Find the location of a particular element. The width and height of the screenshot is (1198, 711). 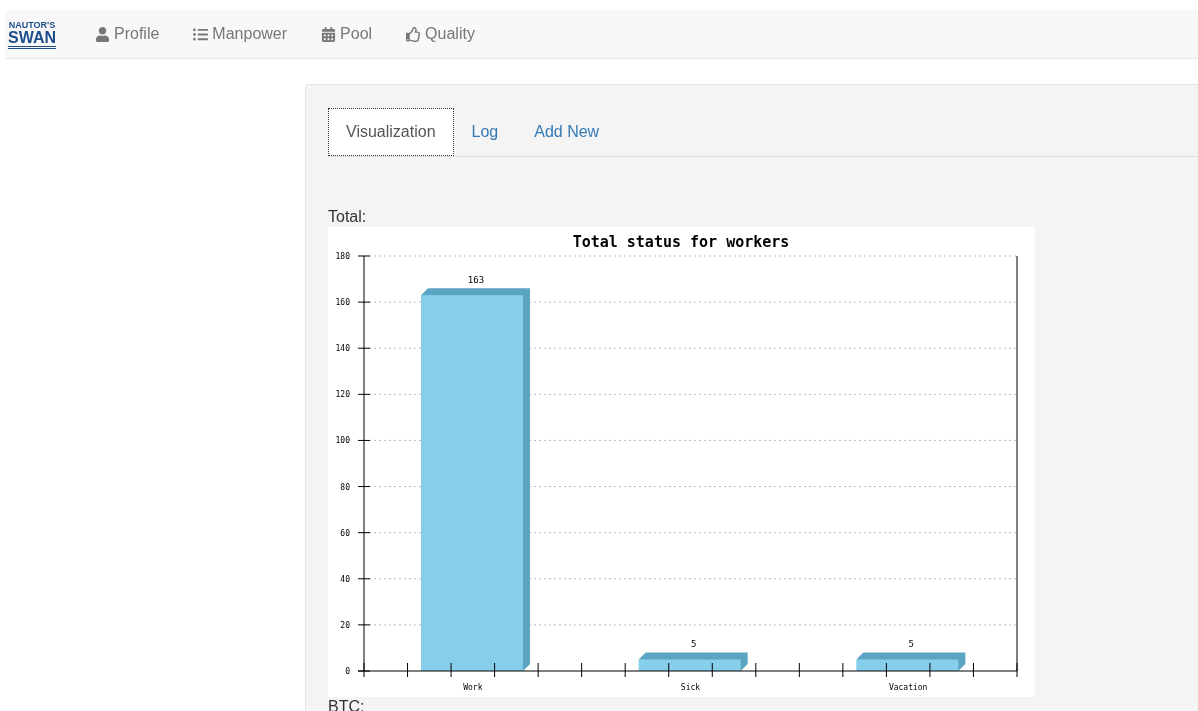

y-tick-label: 120 is located at coordinates (342, 395).